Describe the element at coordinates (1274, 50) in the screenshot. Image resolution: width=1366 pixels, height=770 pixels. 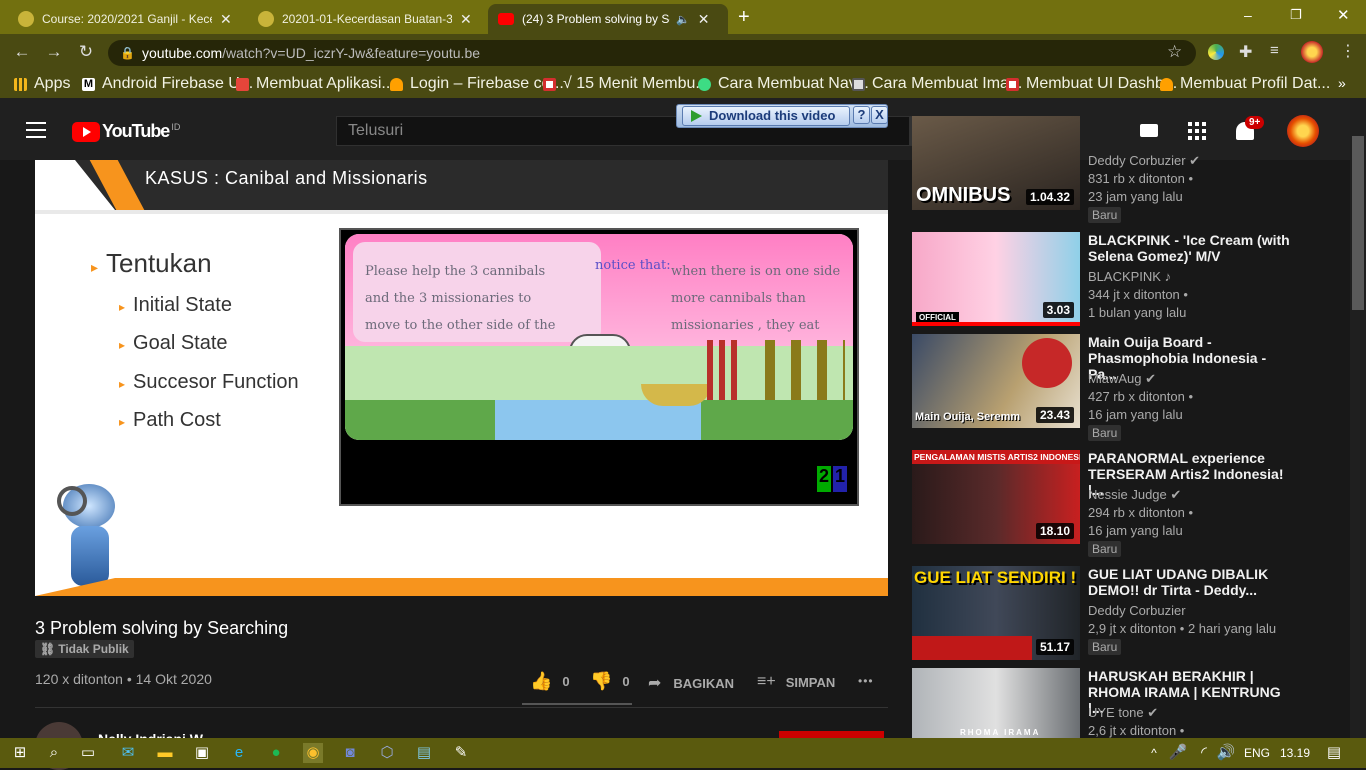
I see `media-control-icon: ≡` at that location.